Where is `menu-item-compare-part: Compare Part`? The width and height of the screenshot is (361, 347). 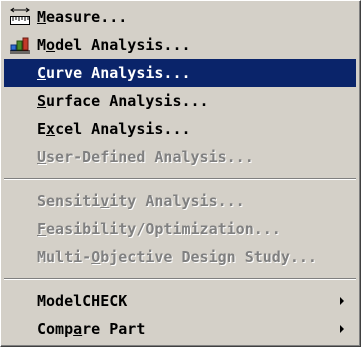 menu-item-compare-part: Compare Part is located at coordinates (180, 329).